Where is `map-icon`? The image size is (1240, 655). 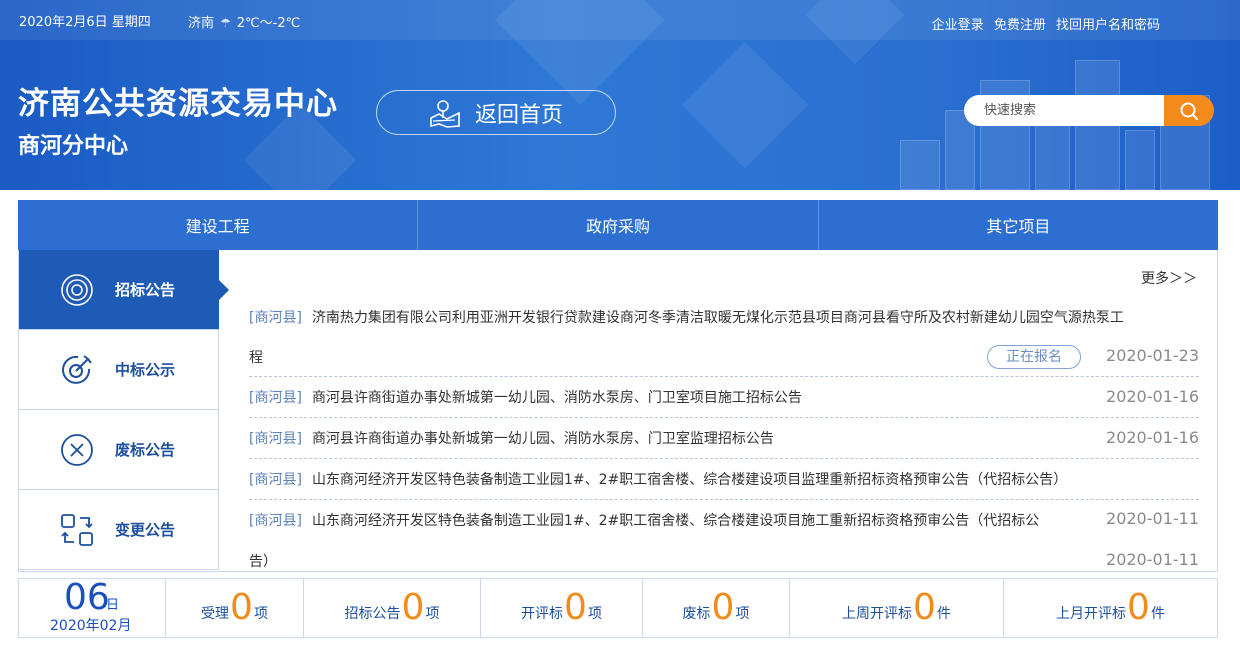 map-icon is located at coordinates (445, 113).